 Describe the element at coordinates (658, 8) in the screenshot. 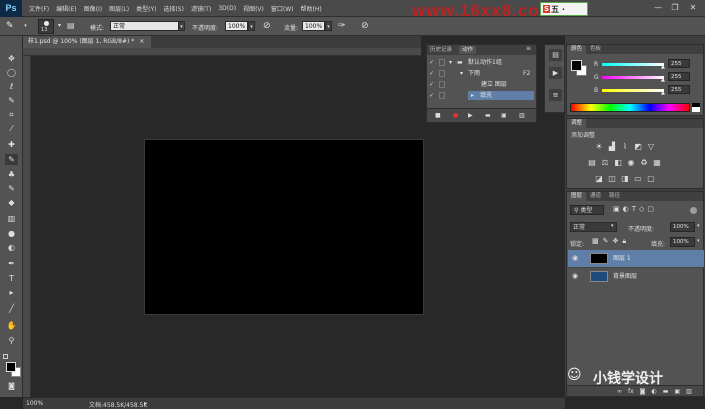

I see `minimize-button: —` at that location.